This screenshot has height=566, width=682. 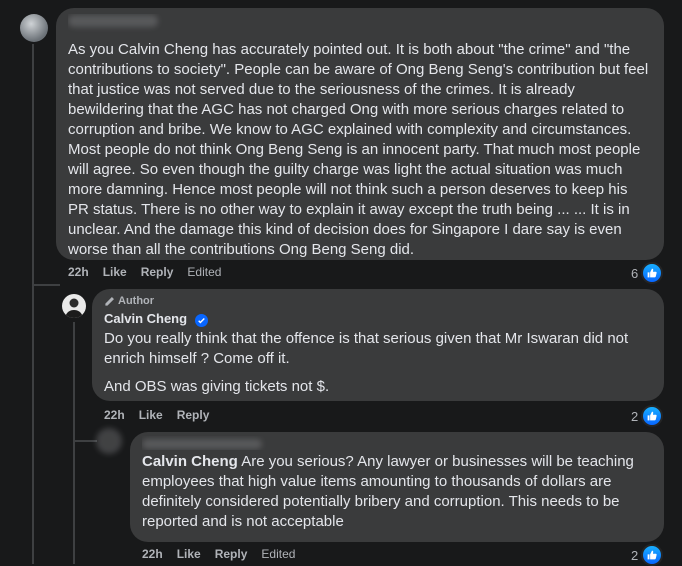 I want to click on verified-badge-icon, so click(x=201, y=320).